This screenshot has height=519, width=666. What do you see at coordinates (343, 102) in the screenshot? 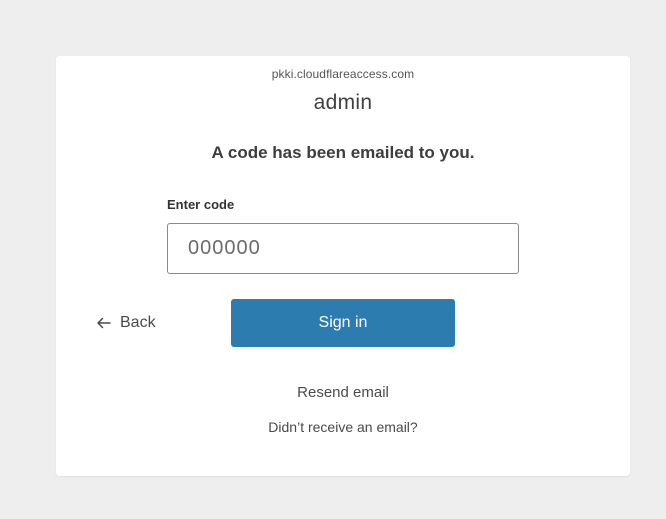
I see `account-name: admin` at bounding box center [343, 102].